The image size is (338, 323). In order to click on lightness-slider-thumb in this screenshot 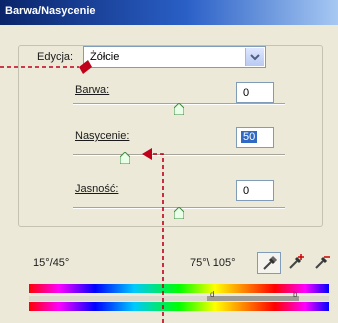, I will do `click(179, 213)`.